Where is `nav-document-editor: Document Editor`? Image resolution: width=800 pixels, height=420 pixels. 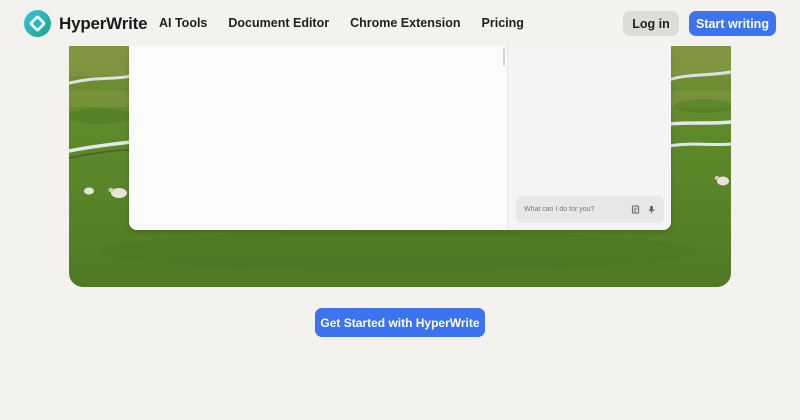 nav-document-editor: Document Editor is located at coordinates (278, 23).